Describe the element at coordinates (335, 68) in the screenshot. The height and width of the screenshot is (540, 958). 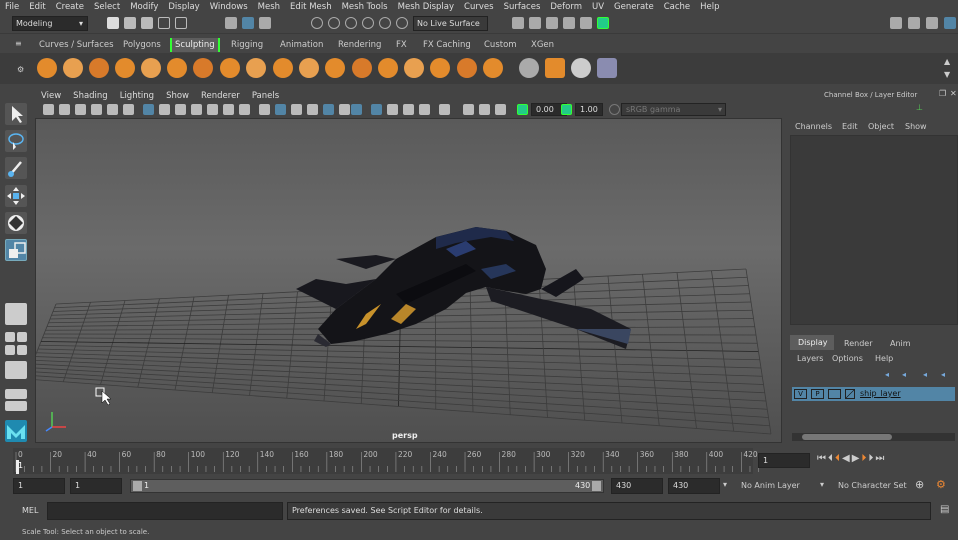
I see `scrape-tool-icon` at that location.